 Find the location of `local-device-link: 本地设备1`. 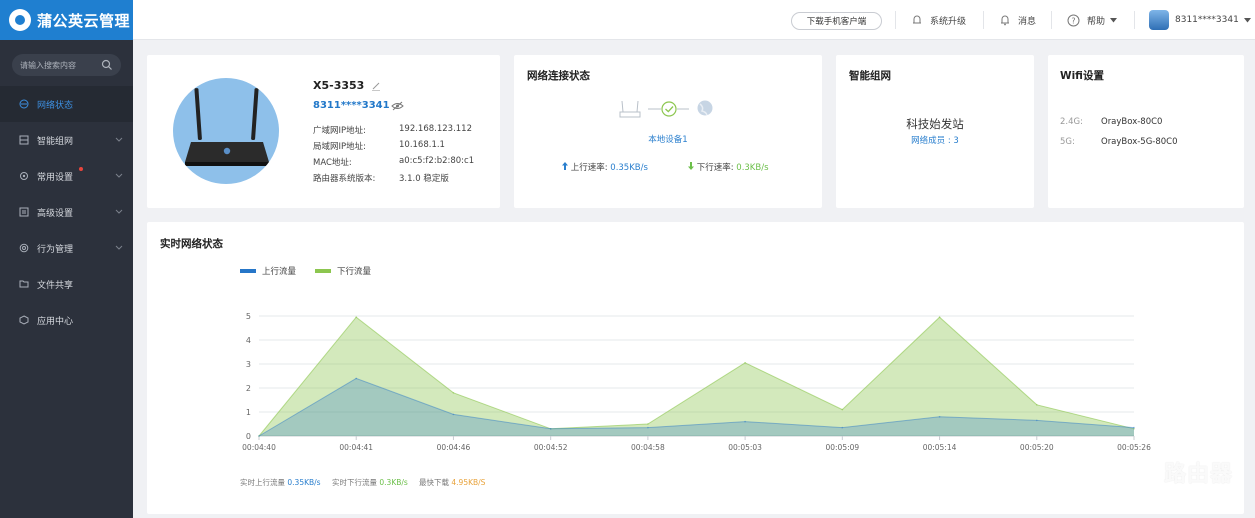

local-device-link: 本地设备1 is located at coordinates (668, 139).